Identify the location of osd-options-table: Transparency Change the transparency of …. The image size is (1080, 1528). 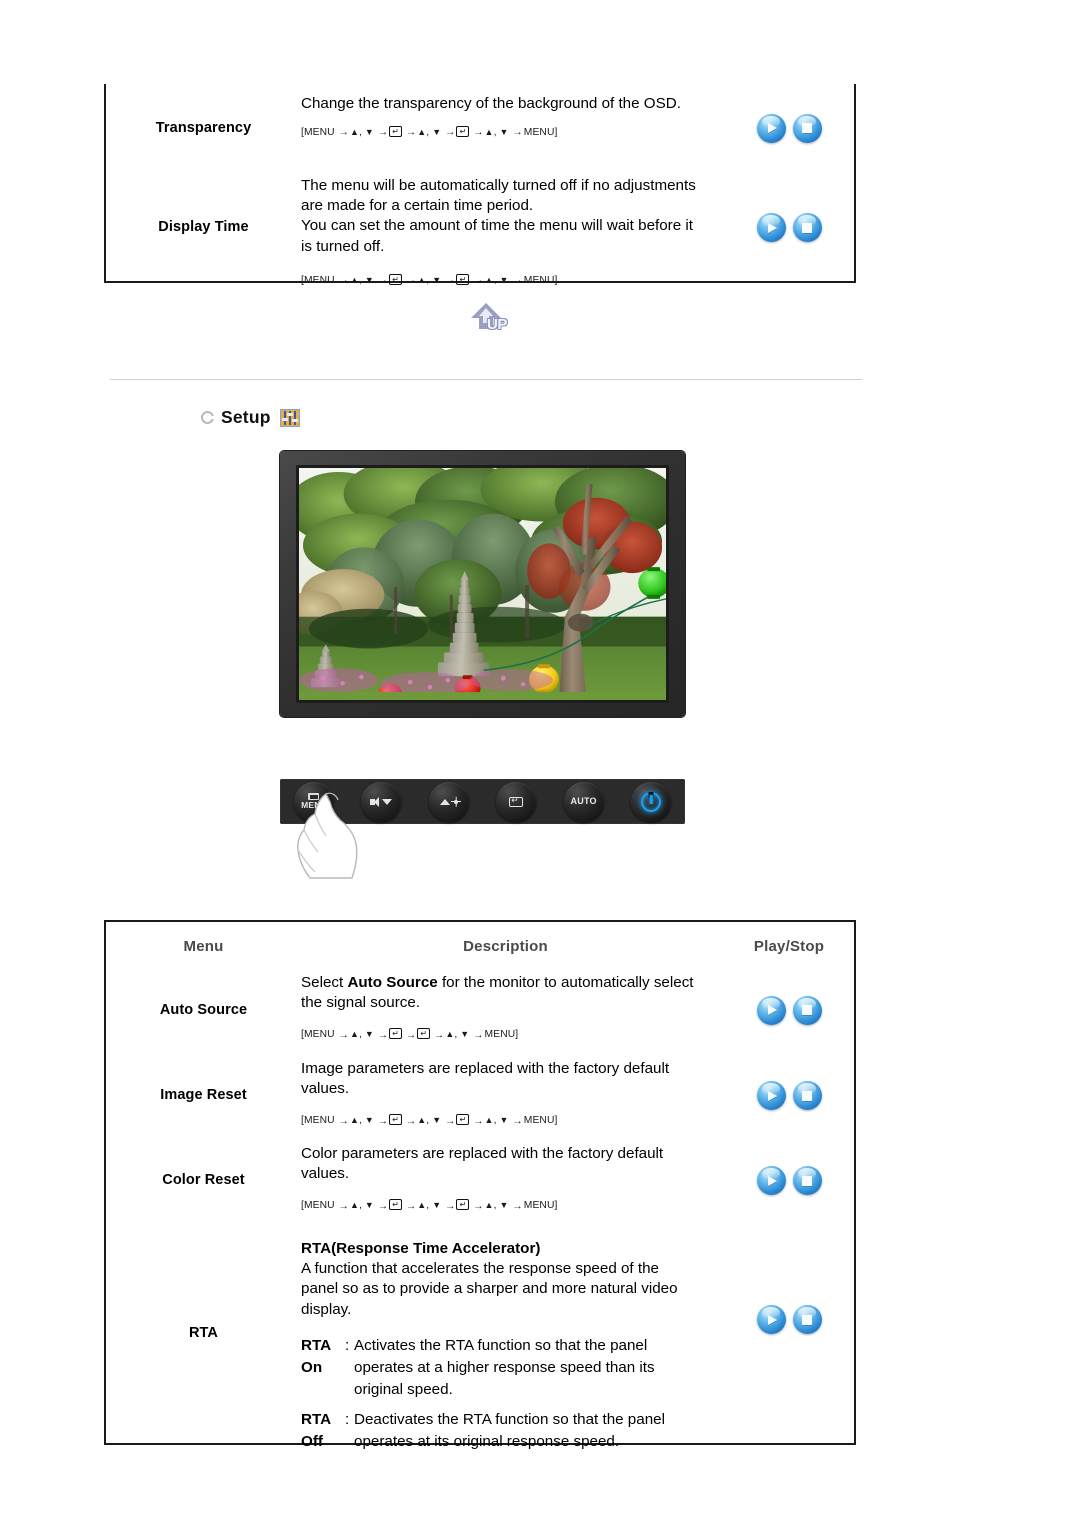
(480, 185).